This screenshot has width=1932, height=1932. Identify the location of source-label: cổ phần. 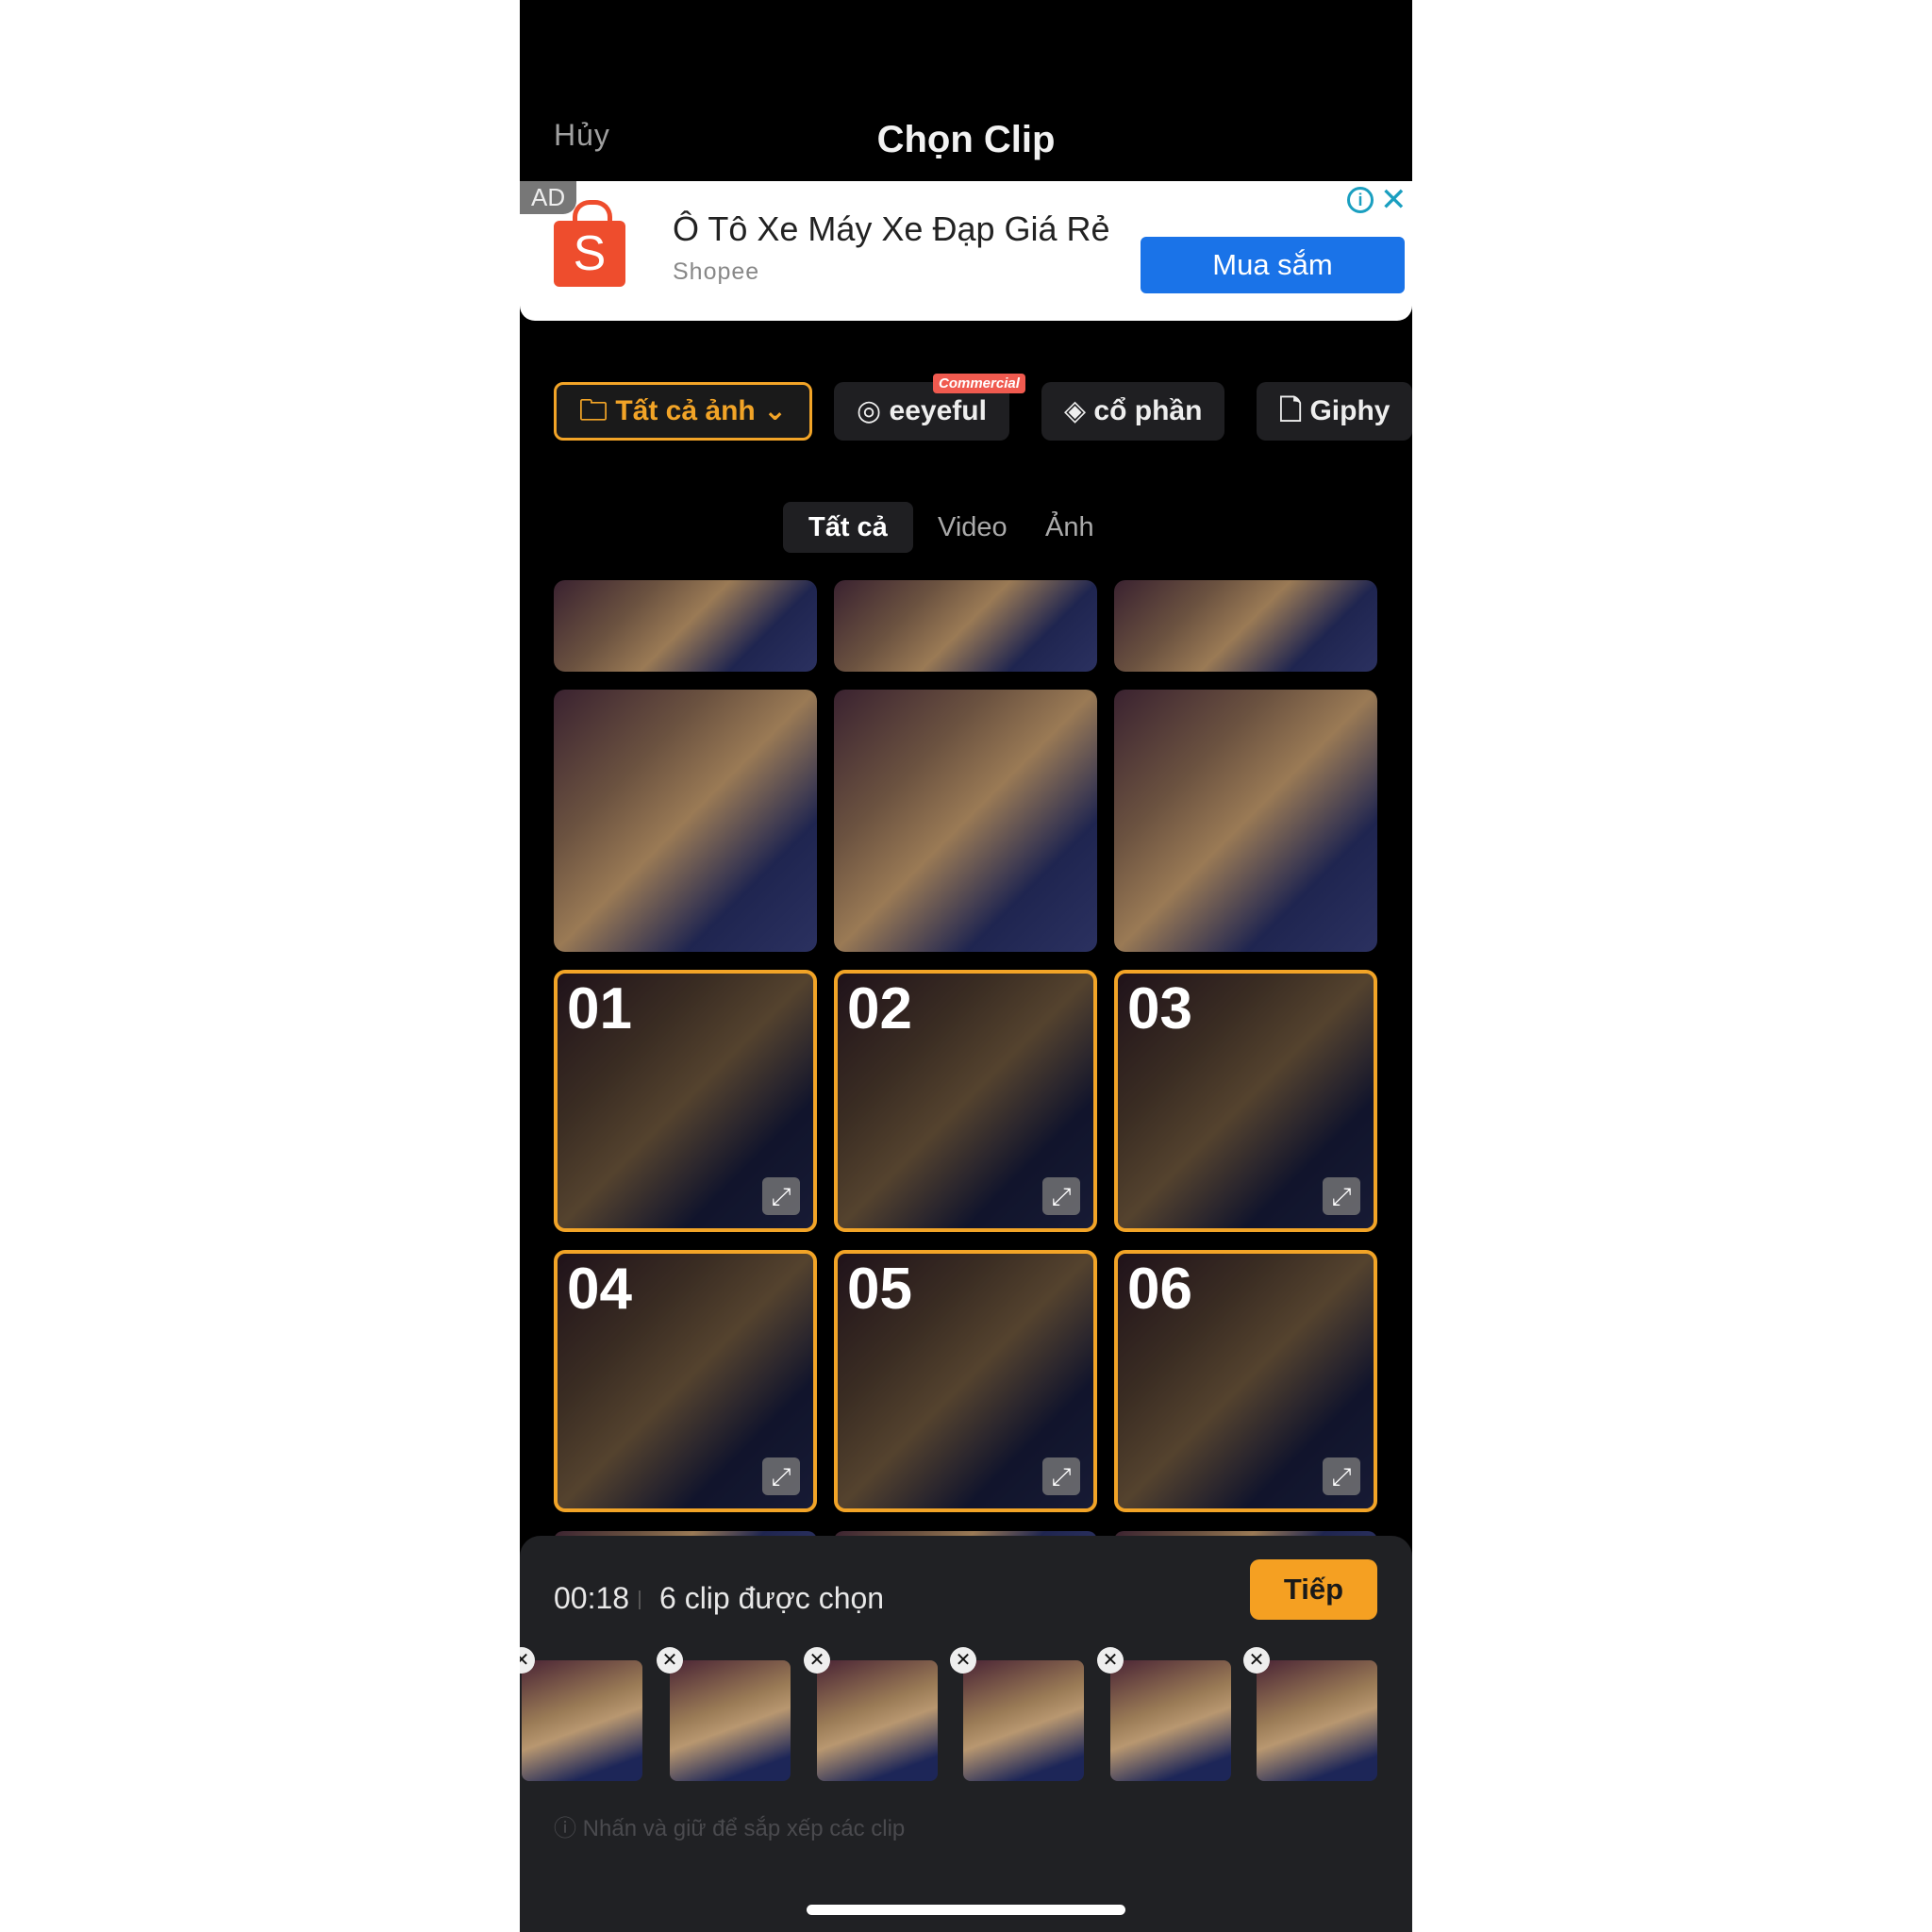
(1148, 410).